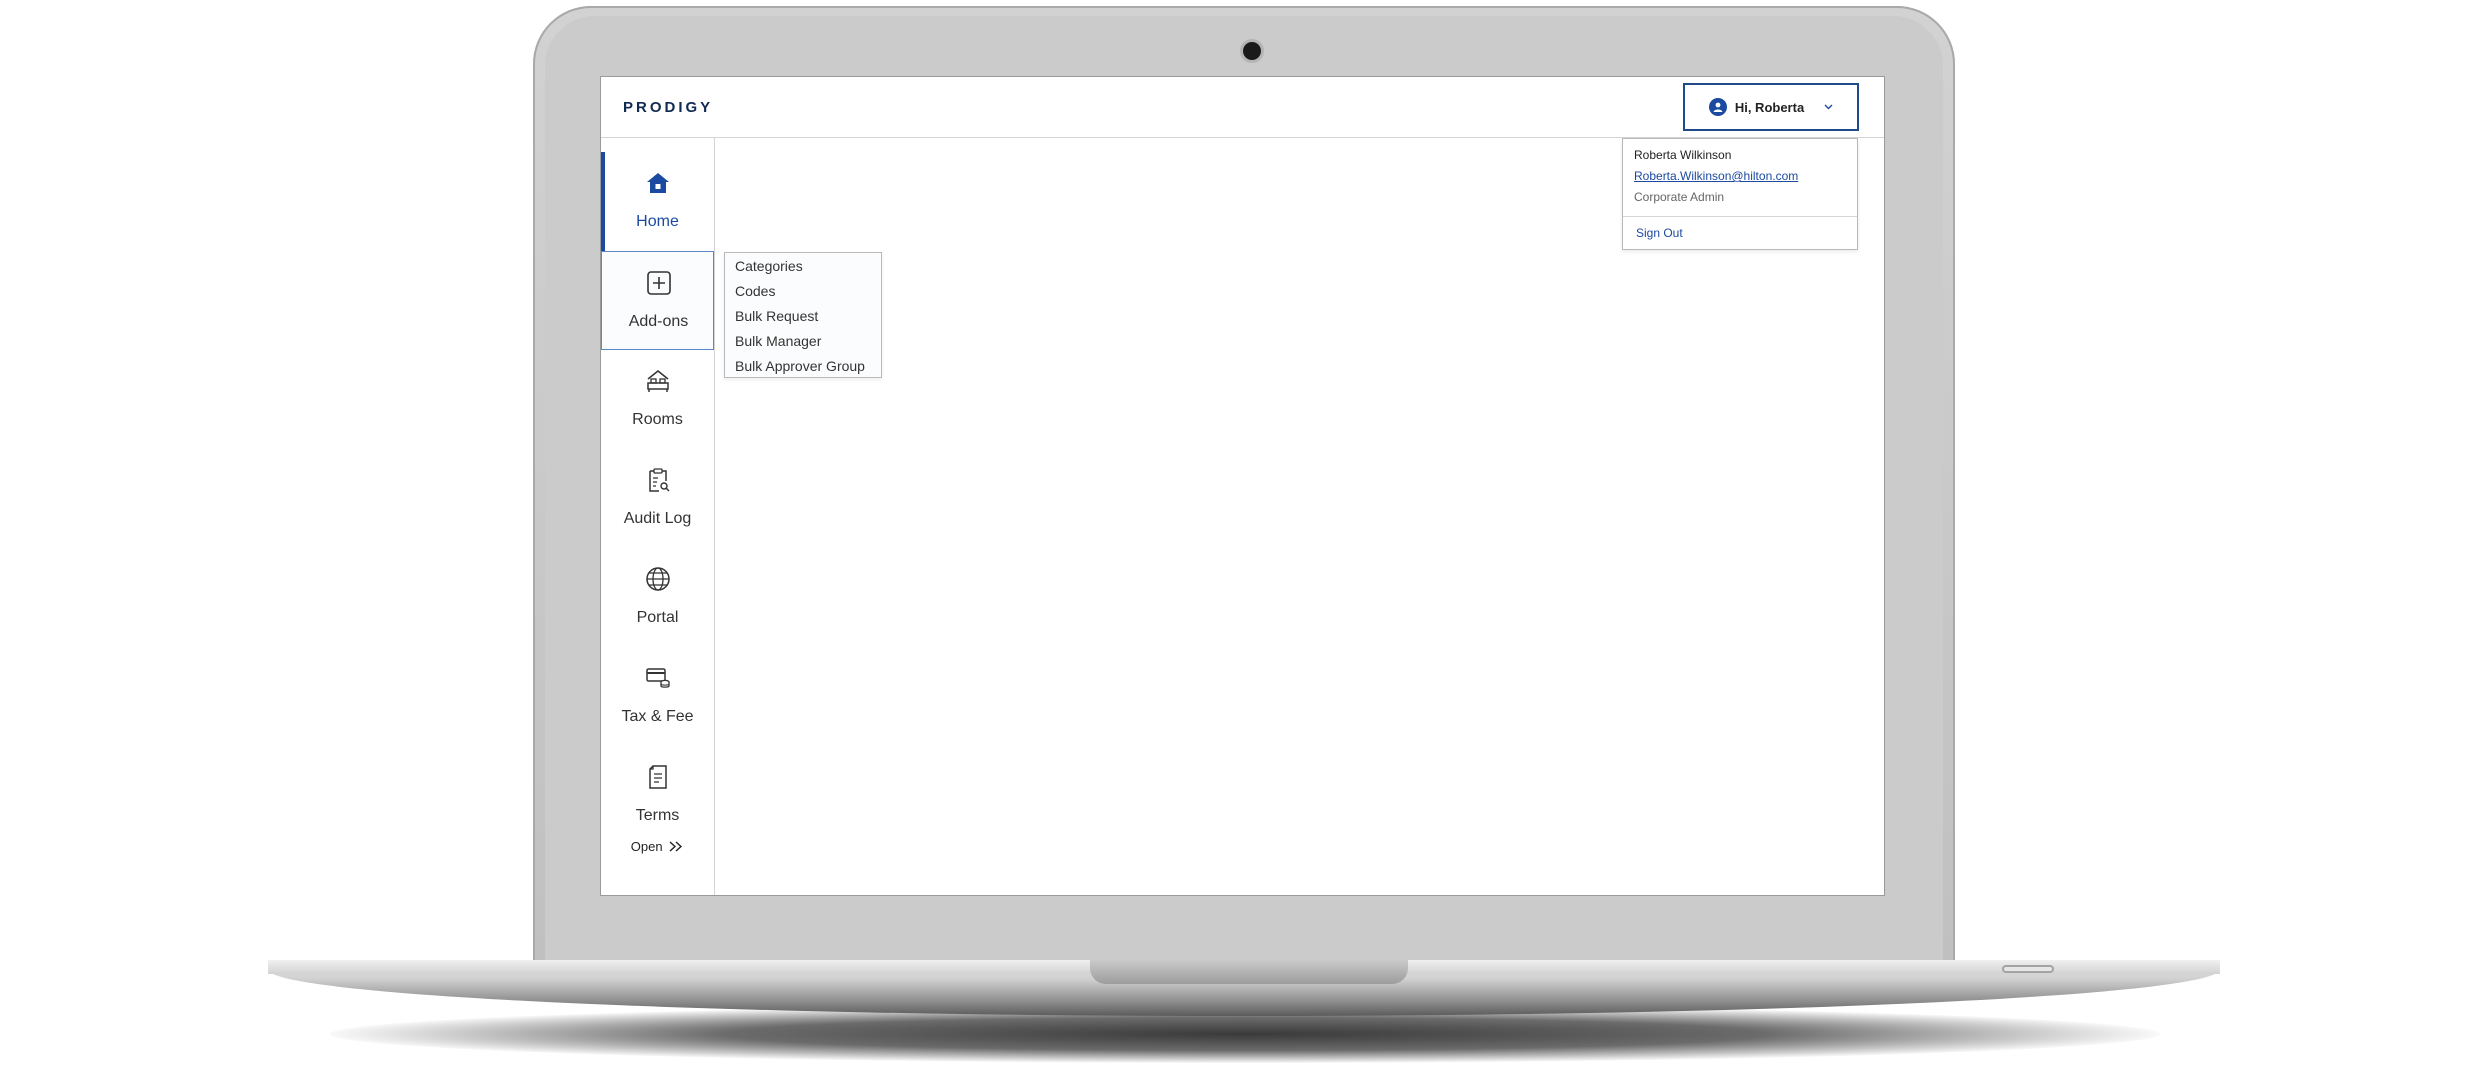  Describe the element at coordinates (657, 815) in the screenshot. I see `sidebar-item-label: Terms` at that location.